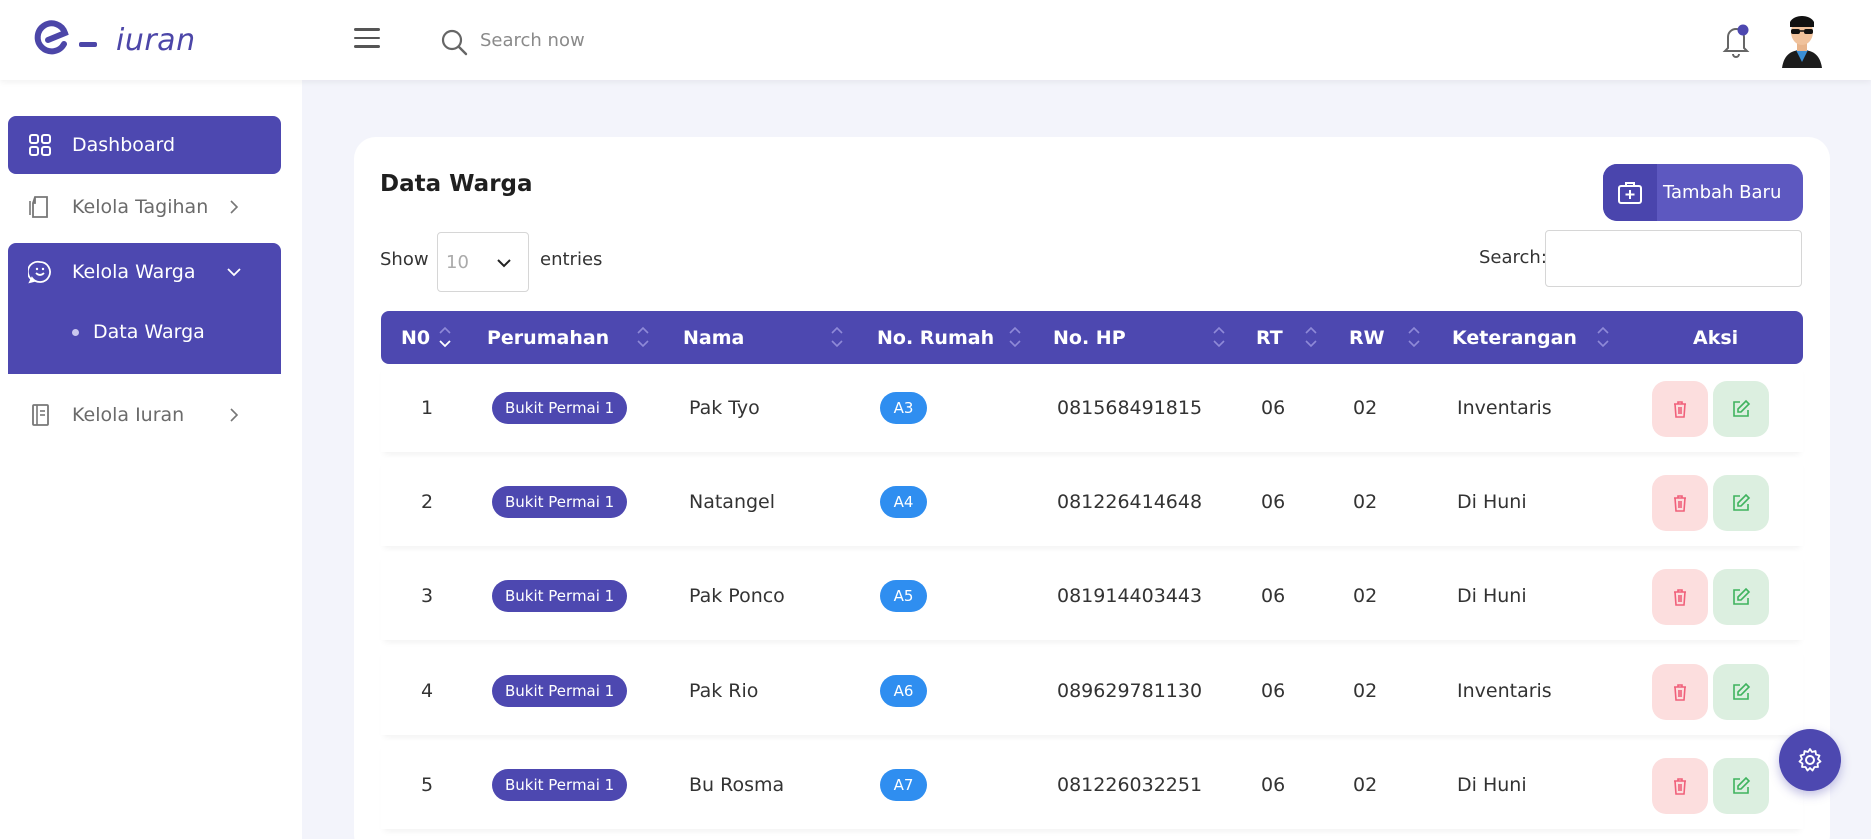 The height and width of the screenshot is (839, 1871). What do you see at coordinates (483, 262) in the screenshot?
I see `entries-select: 10` at bounding box center [483, 262].